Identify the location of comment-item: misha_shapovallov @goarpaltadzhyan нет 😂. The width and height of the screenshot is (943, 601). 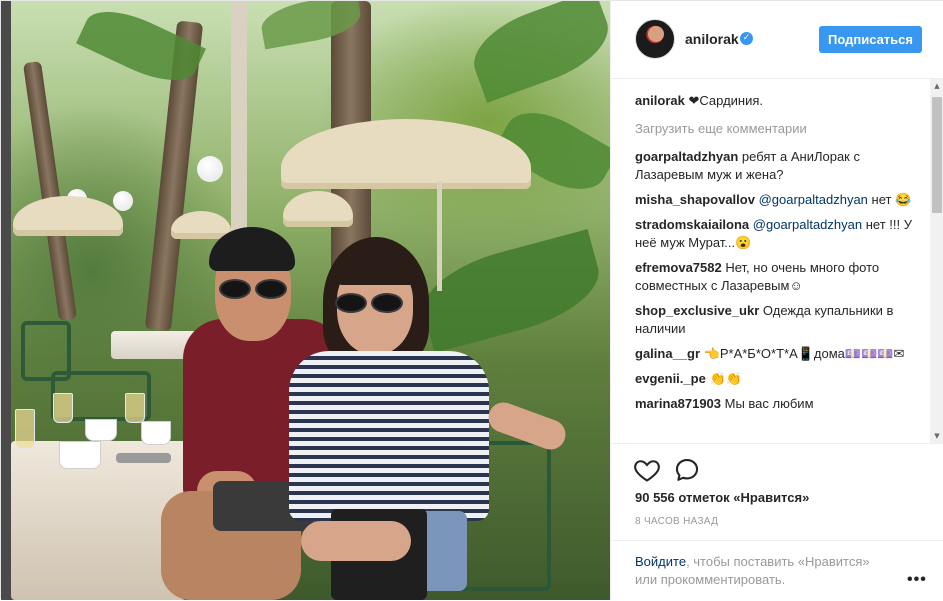
(778, 200).